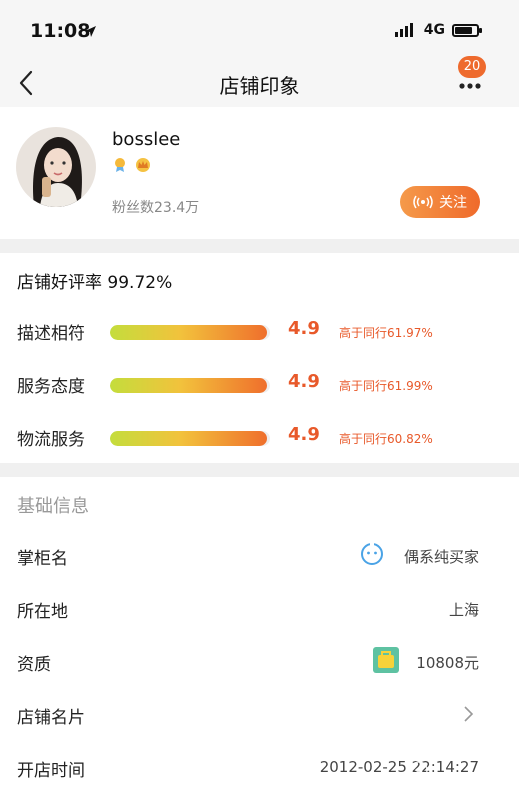 The image size is (519, 793). Describe the element at coordinates (460, 770) in the screenshot. I see `watermark` at that location.